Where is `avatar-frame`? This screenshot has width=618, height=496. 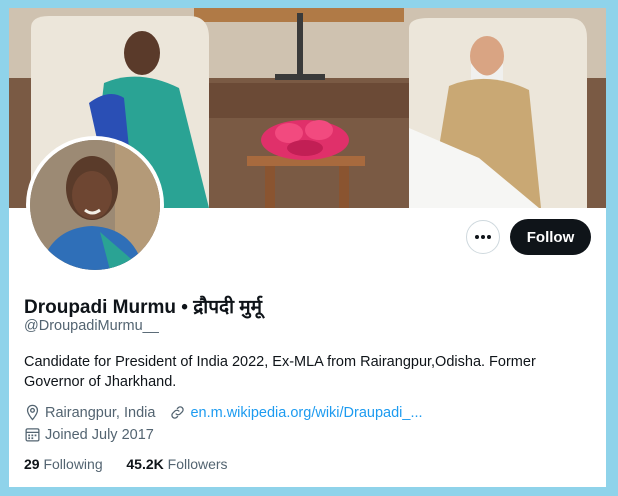 avatar-frame is located at coordinates (95, 205).